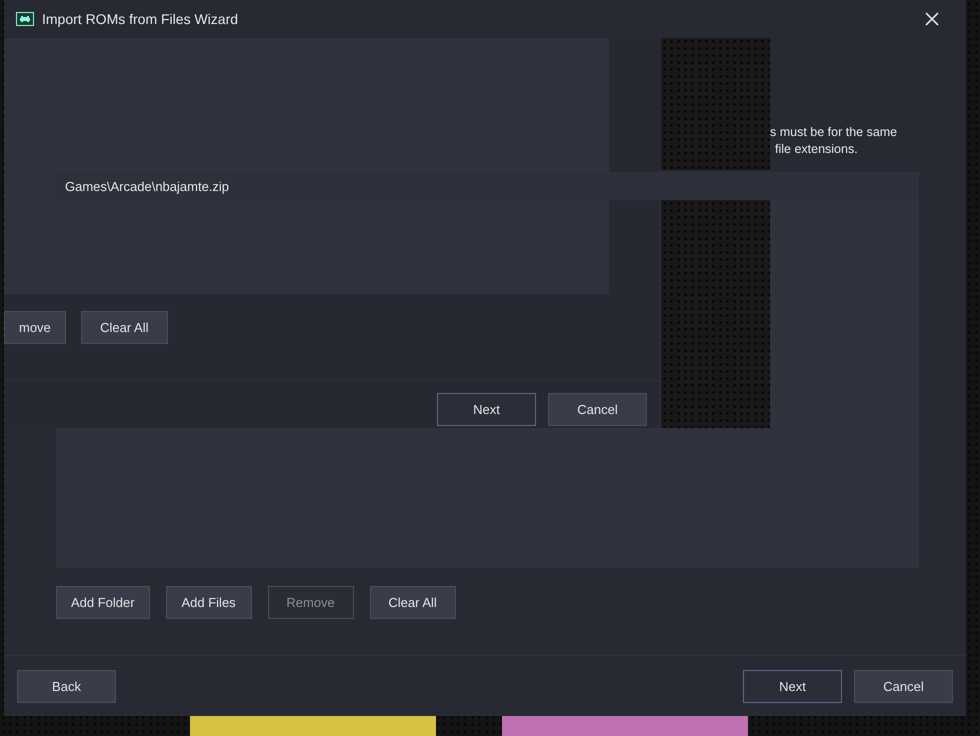  Describe the element at coordinates (66, 686) in the screenshot. I see `back-button: Back` at that location.